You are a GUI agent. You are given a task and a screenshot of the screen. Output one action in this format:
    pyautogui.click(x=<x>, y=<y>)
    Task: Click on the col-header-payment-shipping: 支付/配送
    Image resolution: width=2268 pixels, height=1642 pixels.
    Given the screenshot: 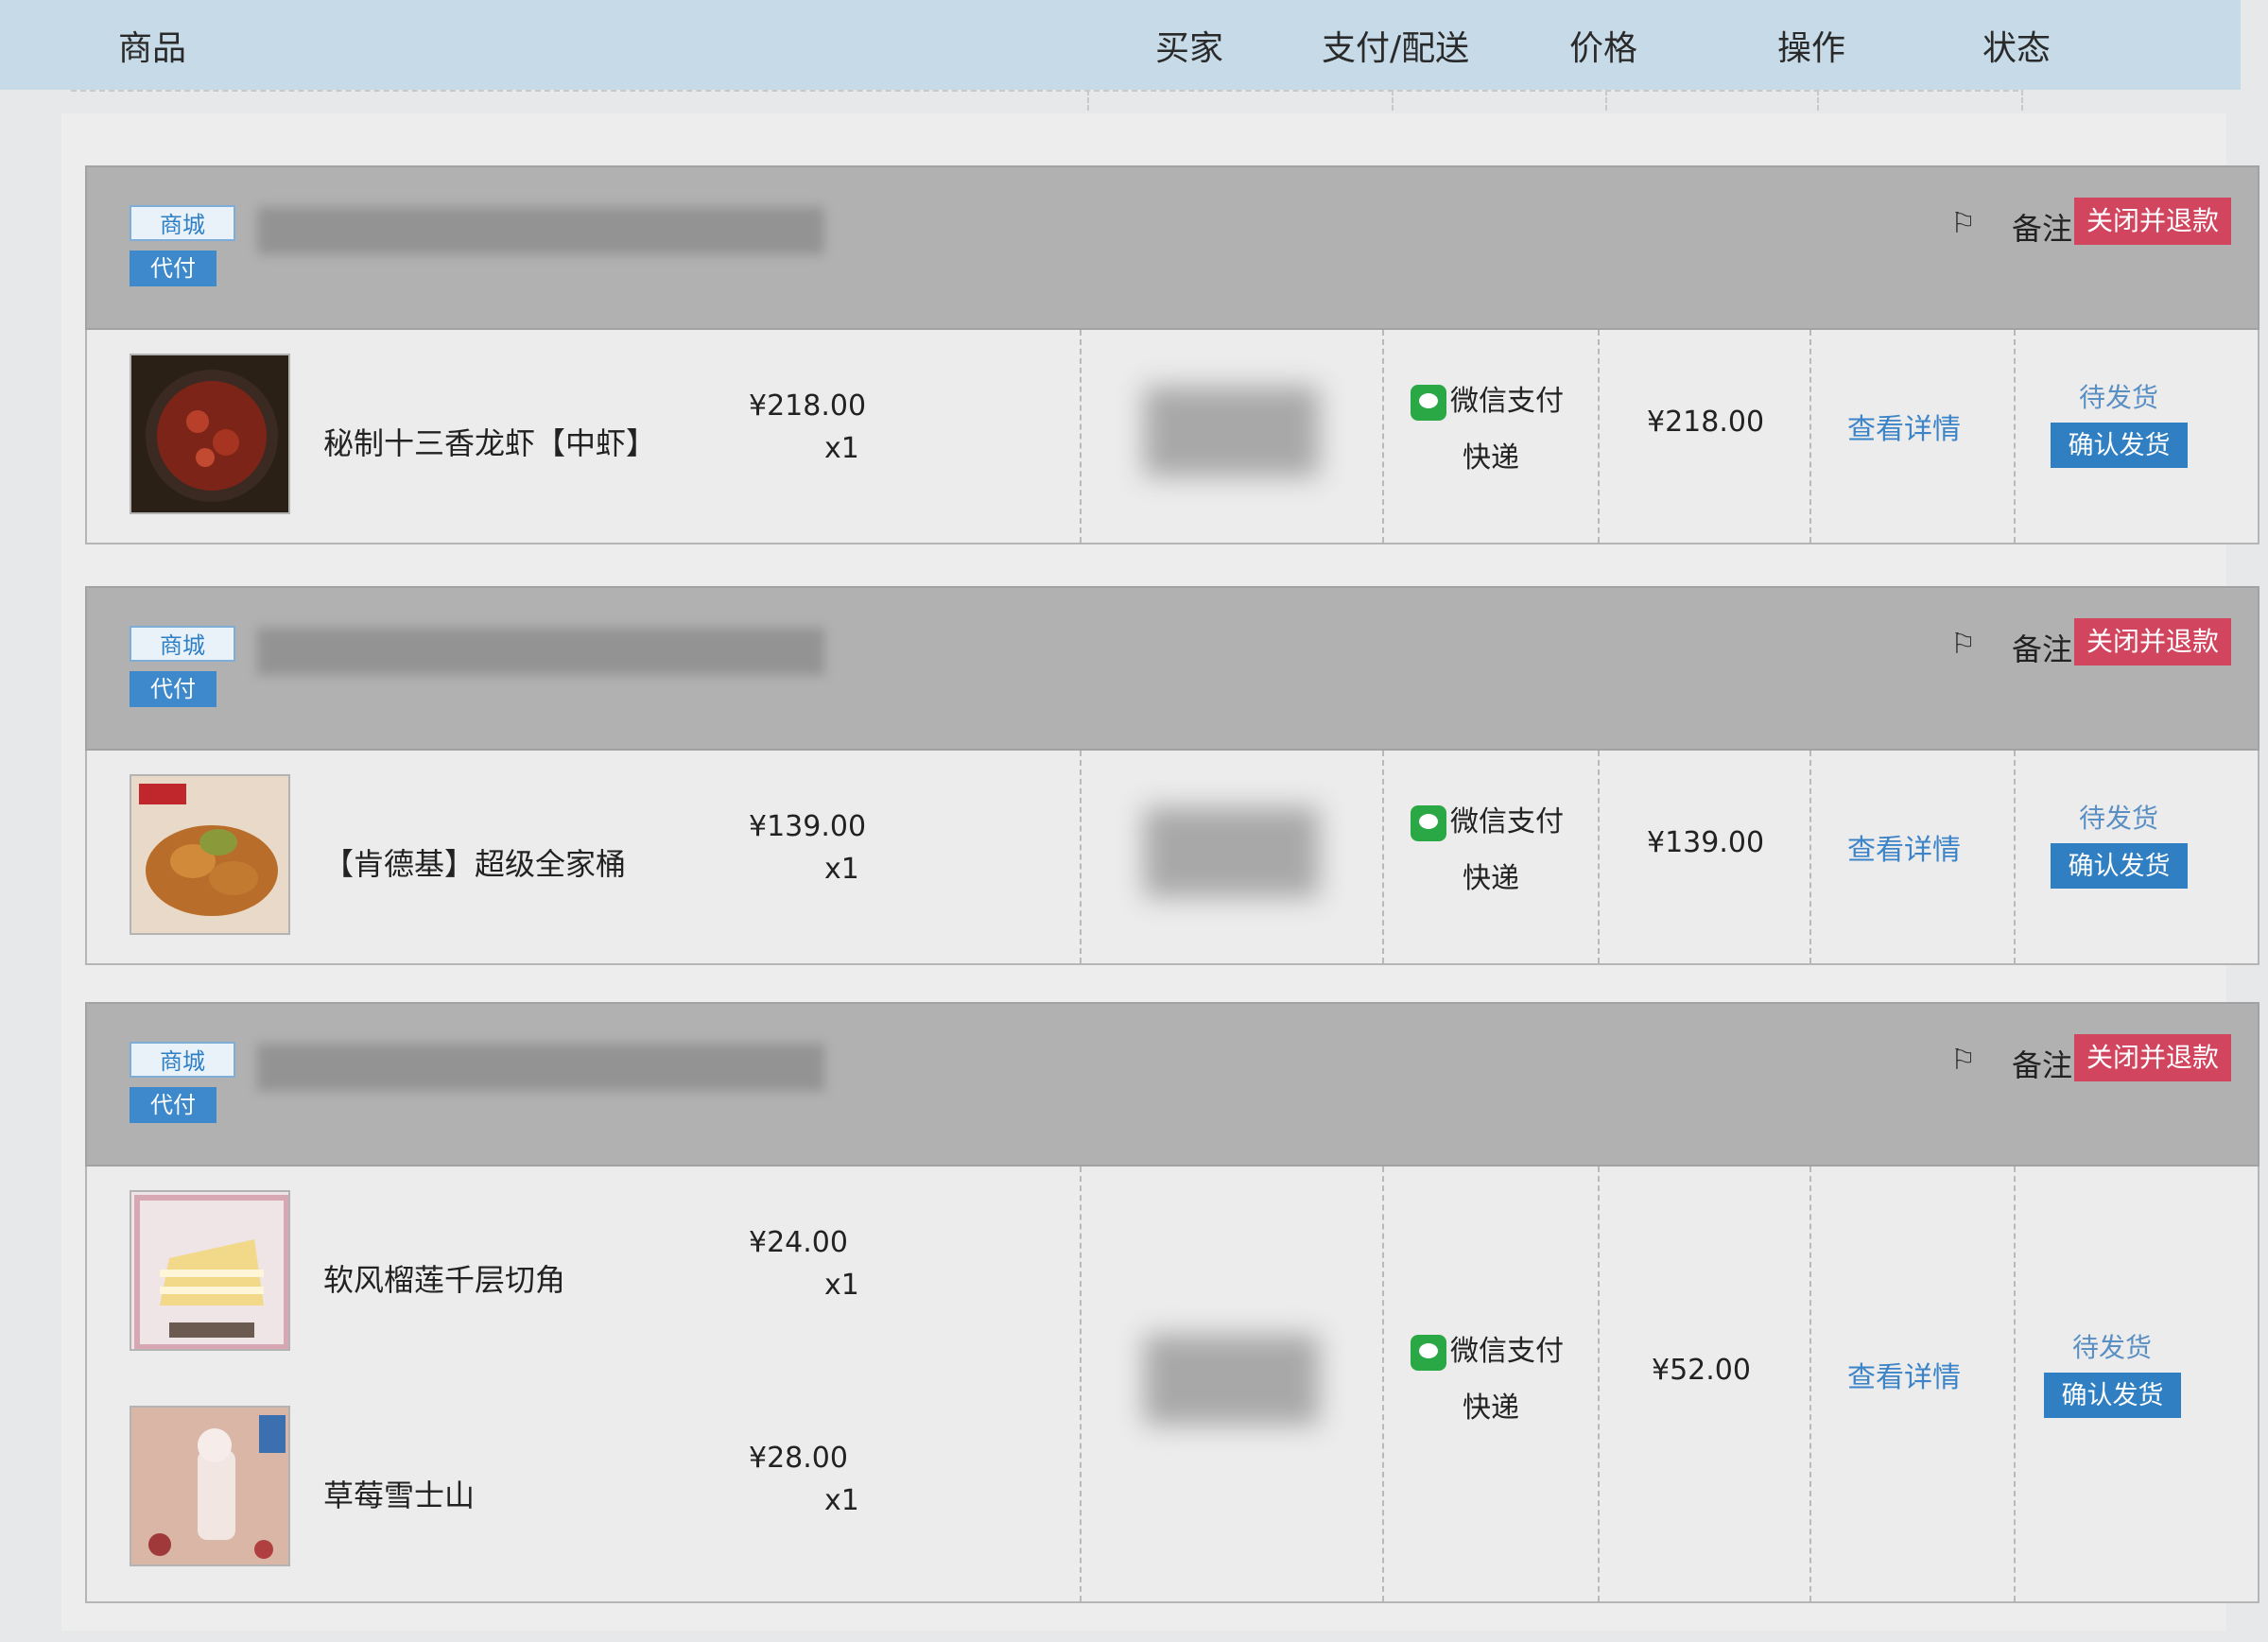 What is the action you would take?
    pyautogui.click(x=1396, y=49)
    